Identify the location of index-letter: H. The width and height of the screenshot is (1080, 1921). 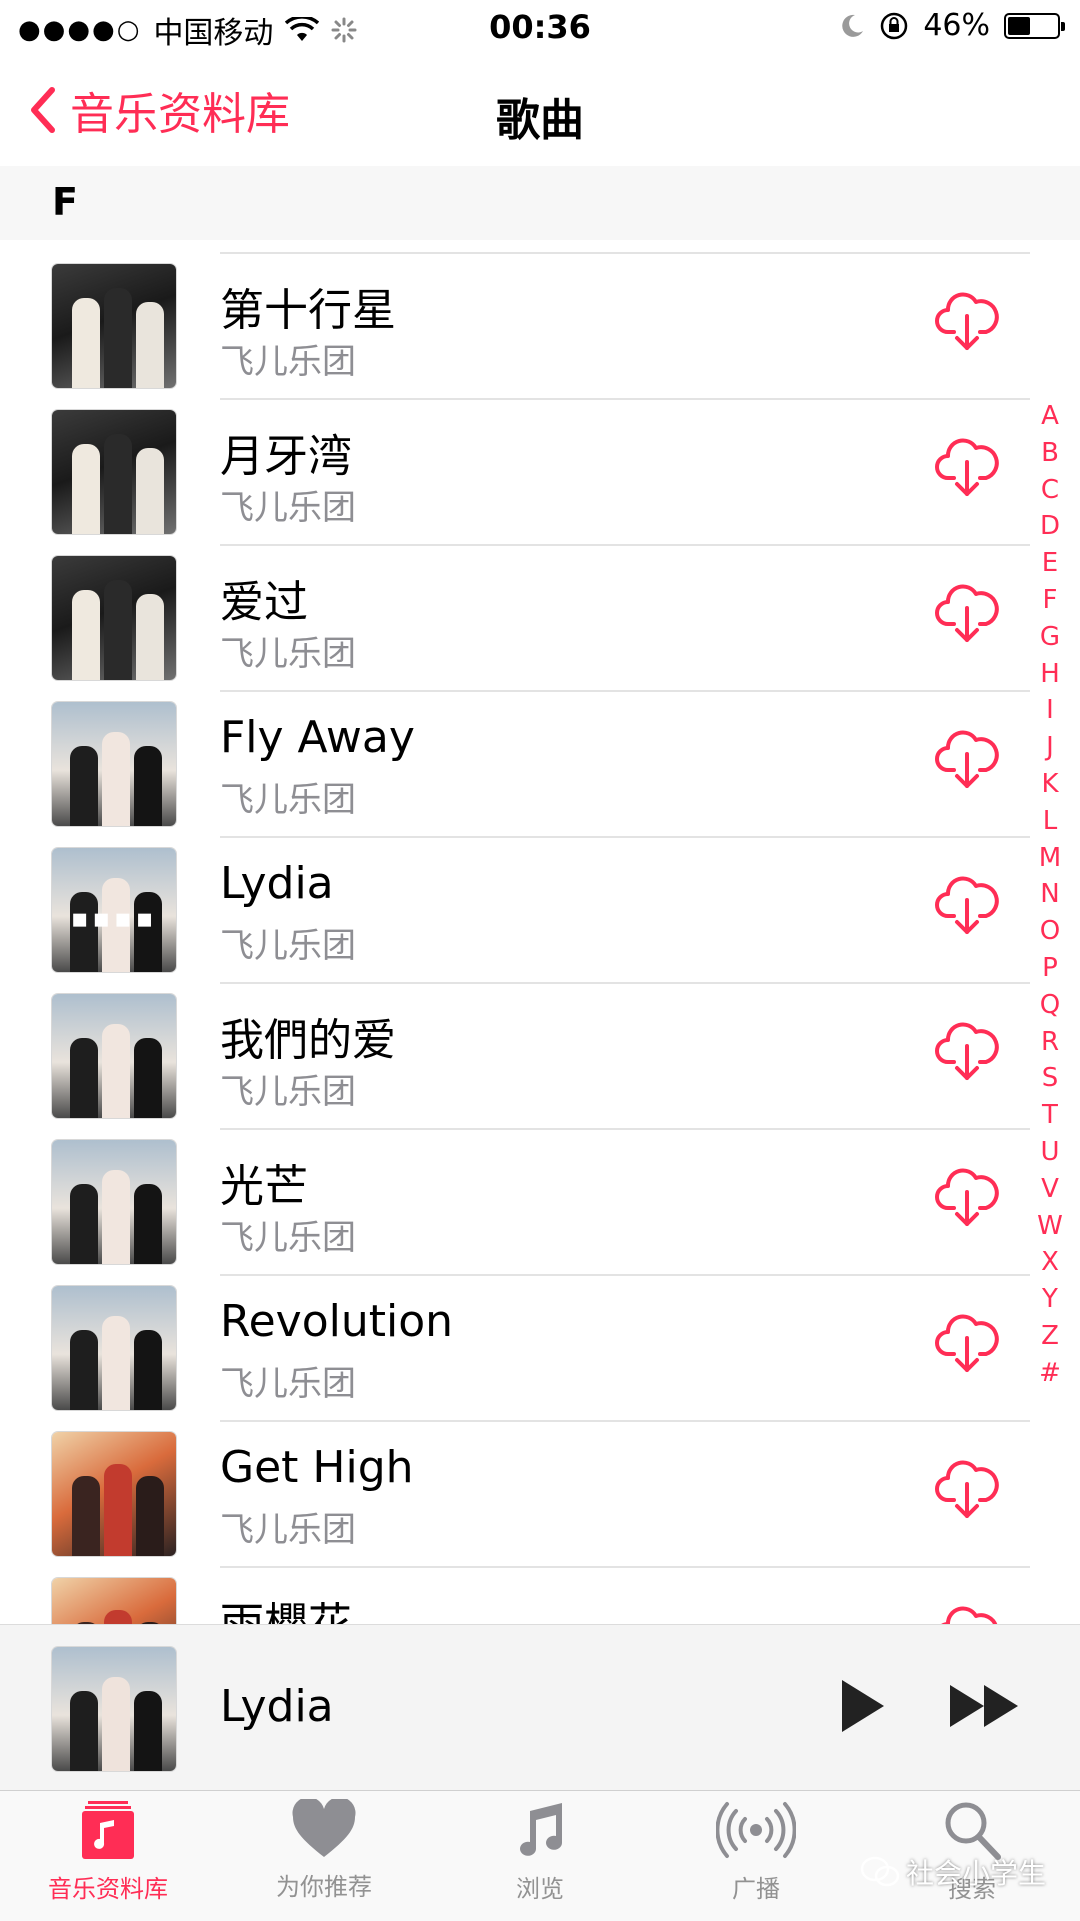
(1050, 674).